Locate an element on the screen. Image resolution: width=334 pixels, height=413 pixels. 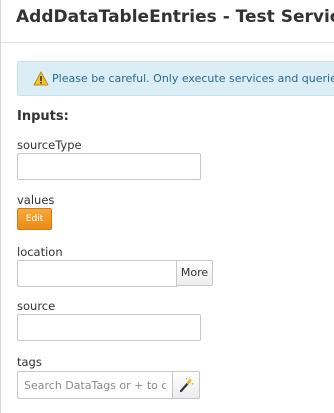
tags-search-input is located at coordinates (95, 385).